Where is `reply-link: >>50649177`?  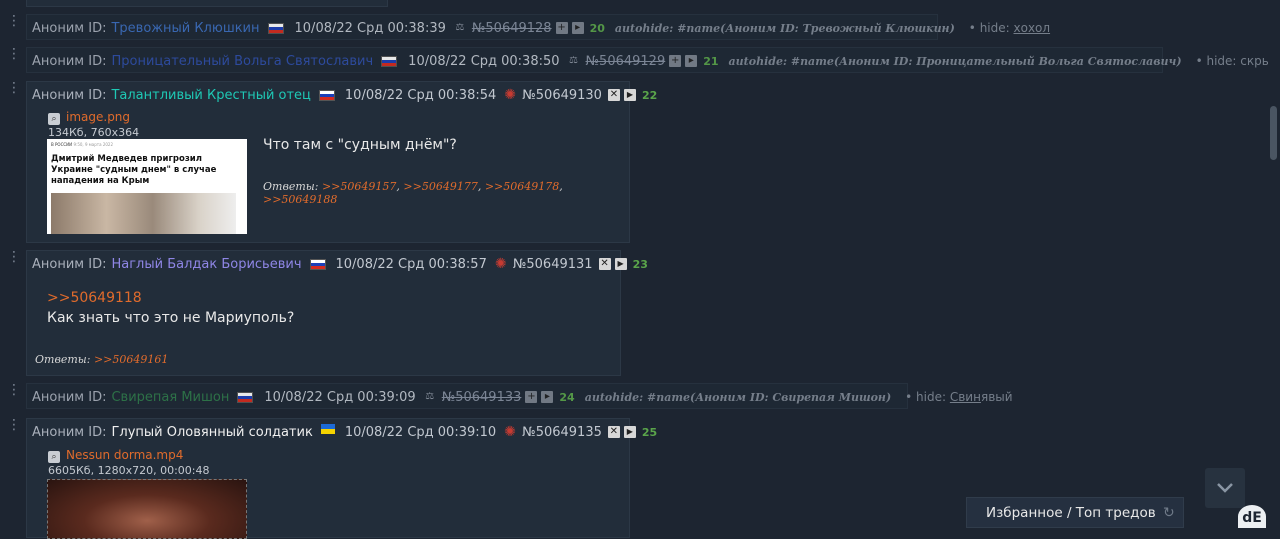
reply-link: >>50649177 is located at coordinates (440, 186).